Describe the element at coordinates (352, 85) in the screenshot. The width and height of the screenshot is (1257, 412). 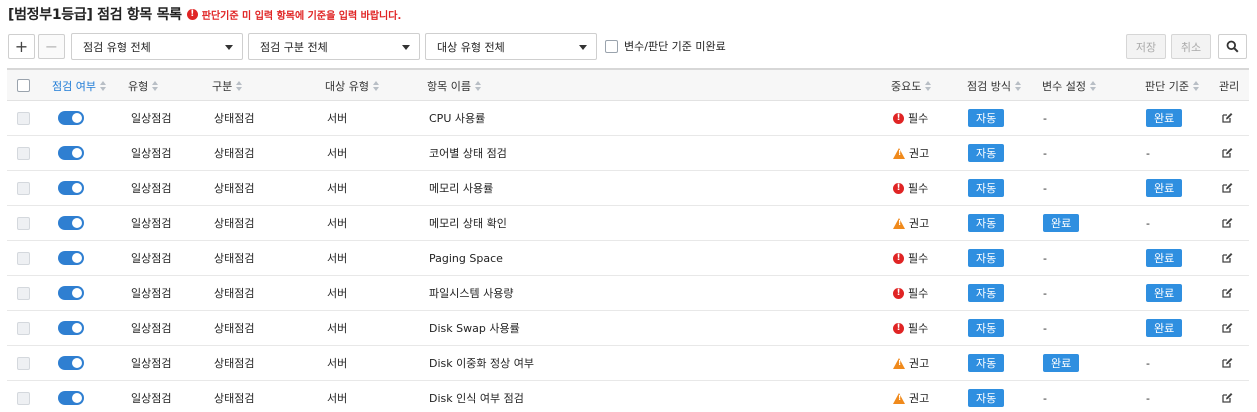
I see `col-target: 대상 유형` at that location.